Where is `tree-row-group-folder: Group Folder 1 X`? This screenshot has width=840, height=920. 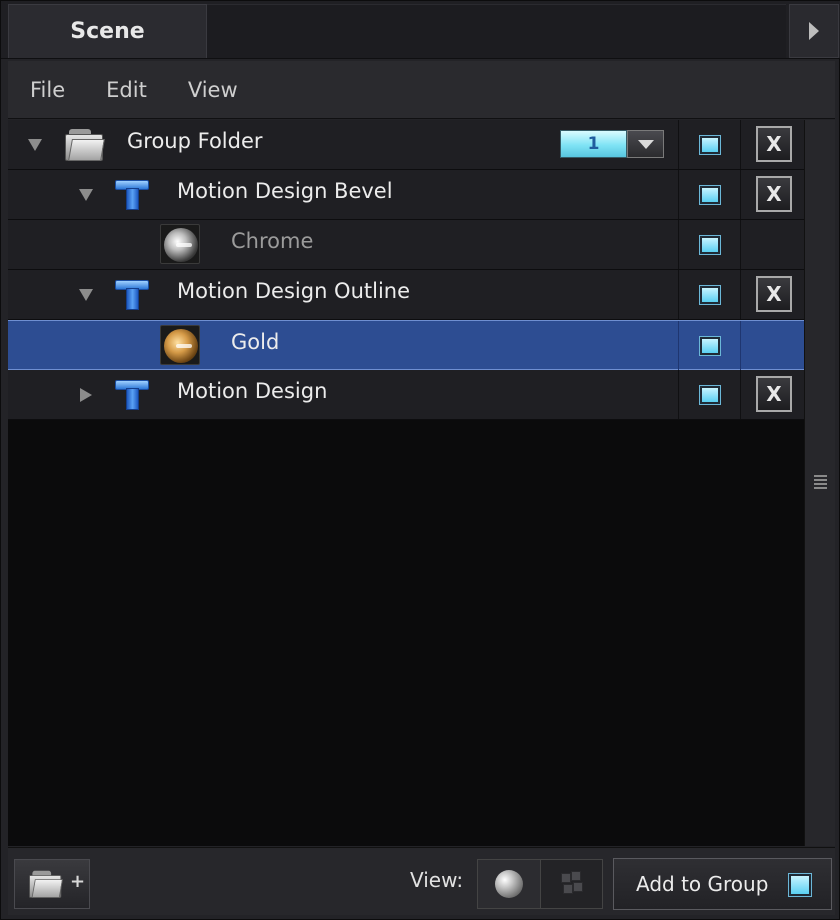 tree-row-group-folder: Group Folder 1 X is located at coordinates (406, 145).